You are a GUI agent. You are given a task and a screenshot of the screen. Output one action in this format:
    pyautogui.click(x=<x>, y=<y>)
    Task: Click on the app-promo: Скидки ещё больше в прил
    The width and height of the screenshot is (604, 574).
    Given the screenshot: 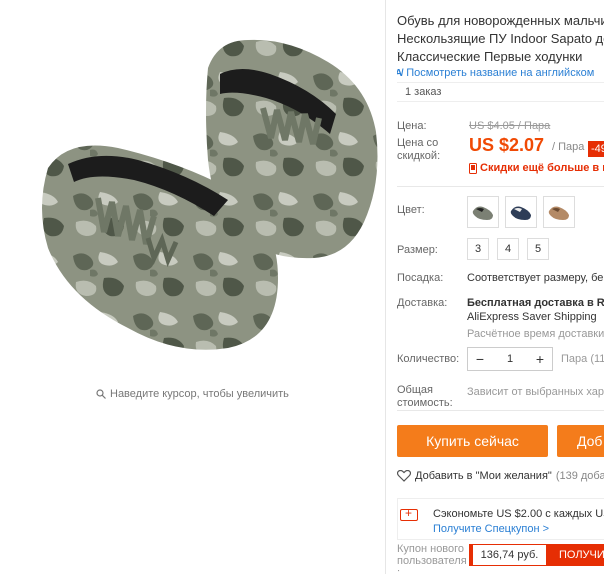 What is the action you would take?
    pyautogui.click(x=536, y=168)
    